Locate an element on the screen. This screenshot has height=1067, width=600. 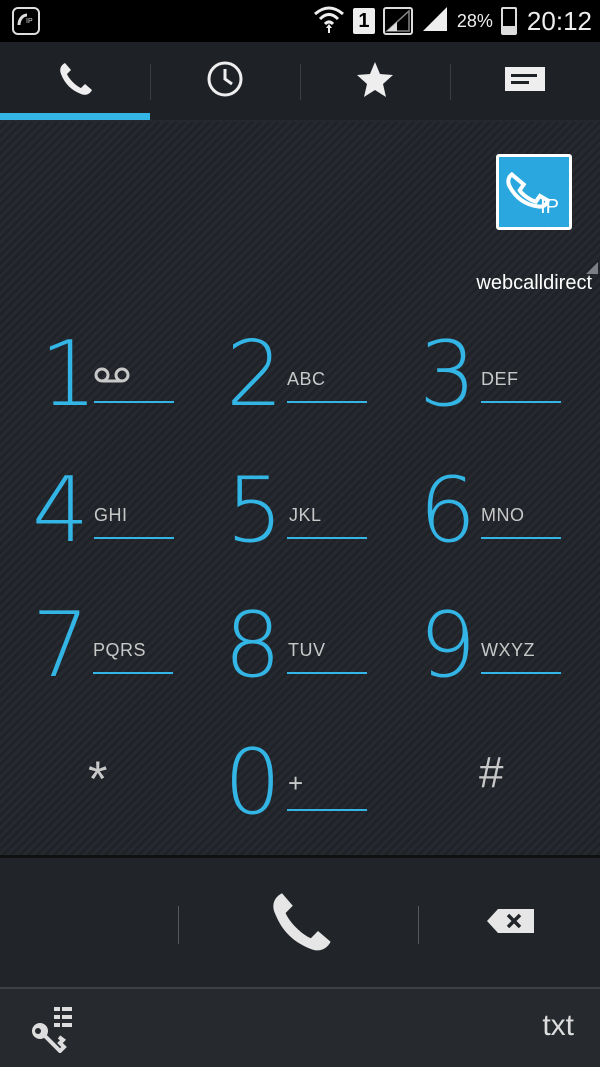
key-6: 6 MNO is located at coordinates (507, 531).